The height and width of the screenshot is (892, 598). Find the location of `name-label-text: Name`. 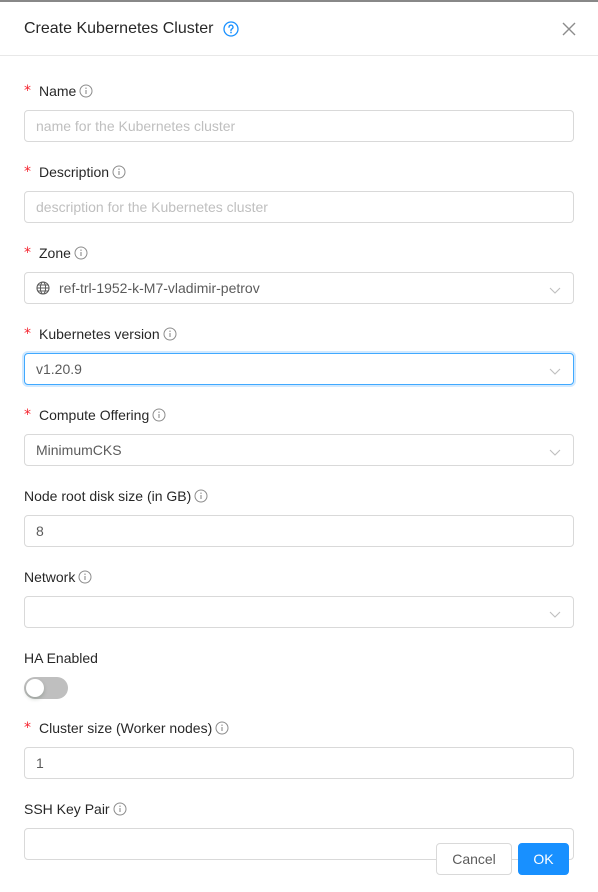

name-label-text: Name is located at coordinates (58, 91).